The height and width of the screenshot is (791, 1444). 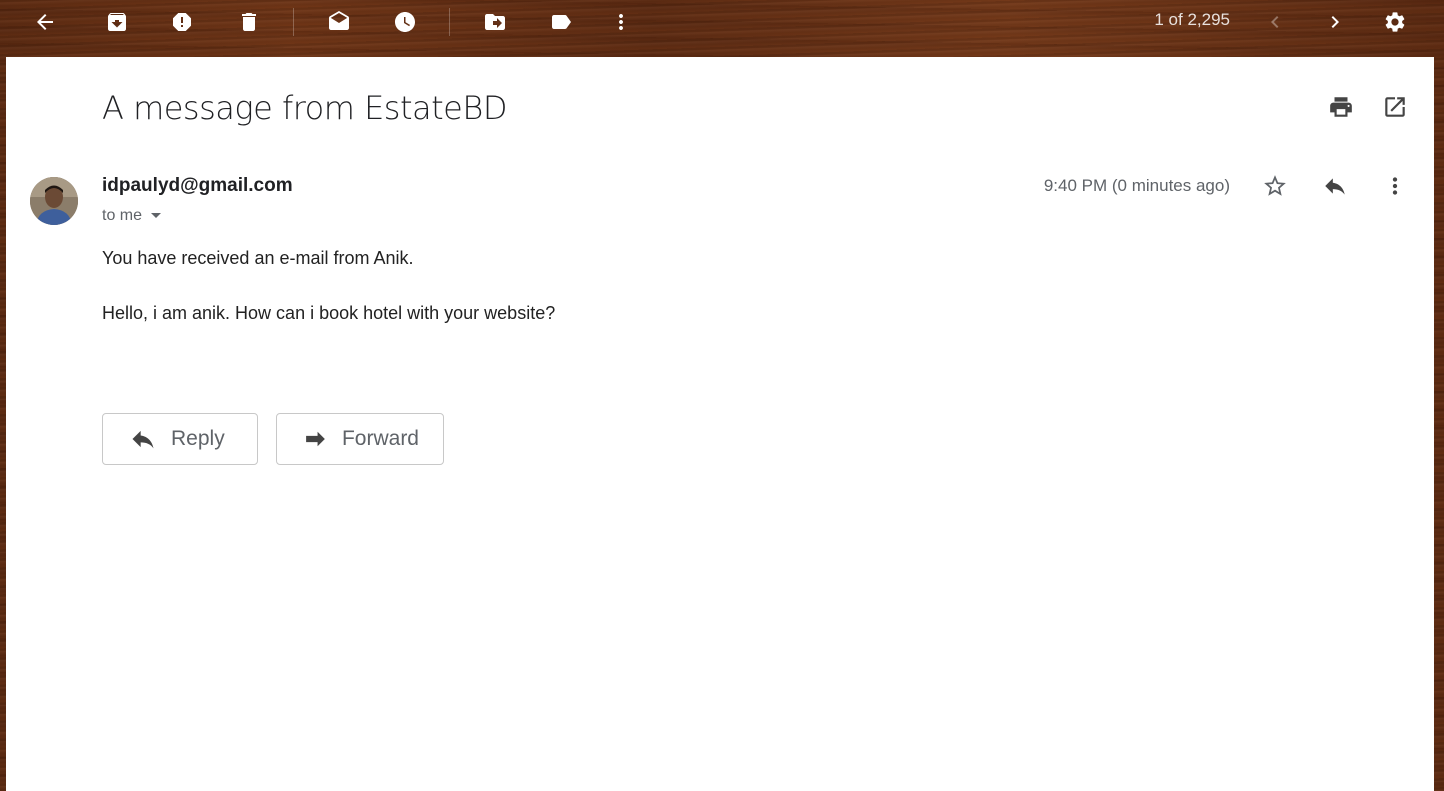 I want to click on reply-button: Reply, so click(x=180, y=439).